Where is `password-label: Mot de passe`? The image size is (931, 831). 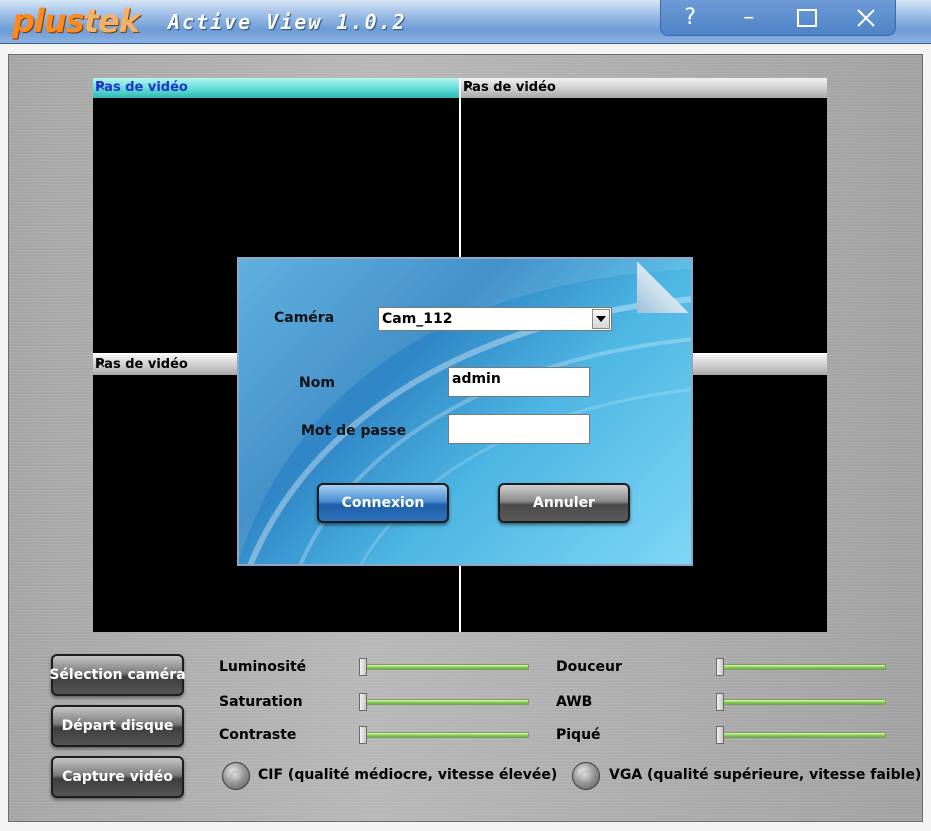
password-label: Mot de passe is located at coordinates (354, 431).